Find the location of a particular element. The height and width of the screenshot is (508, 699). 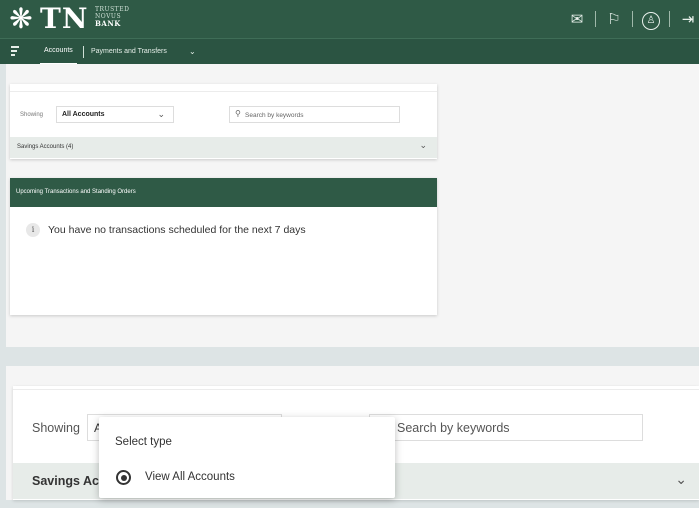

search-icon: ⚲ is located at coordinates (238, 113).